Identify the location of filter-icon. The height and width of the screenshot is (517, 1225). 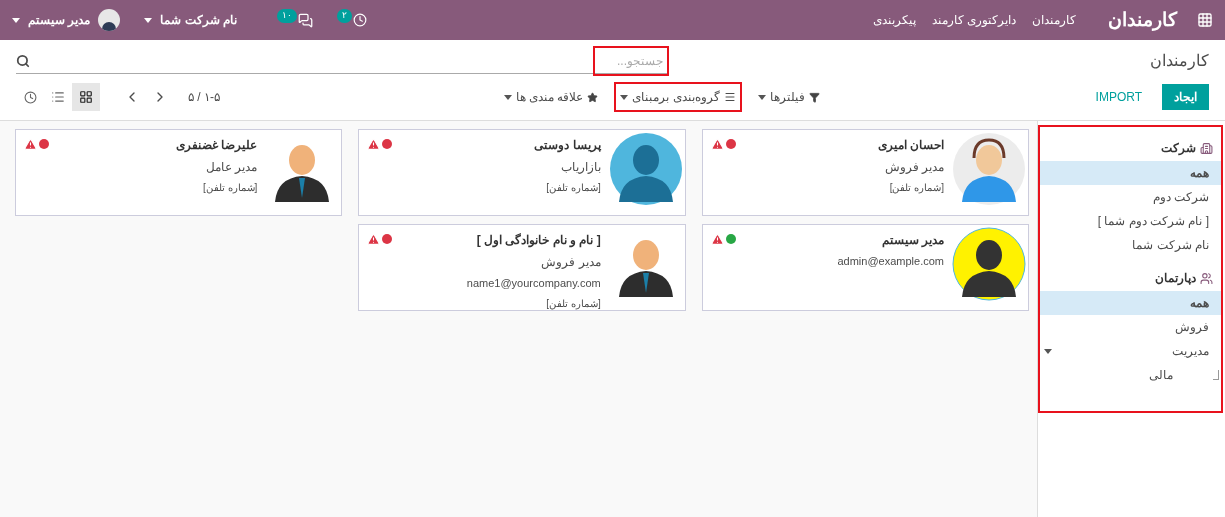
(814, 97).